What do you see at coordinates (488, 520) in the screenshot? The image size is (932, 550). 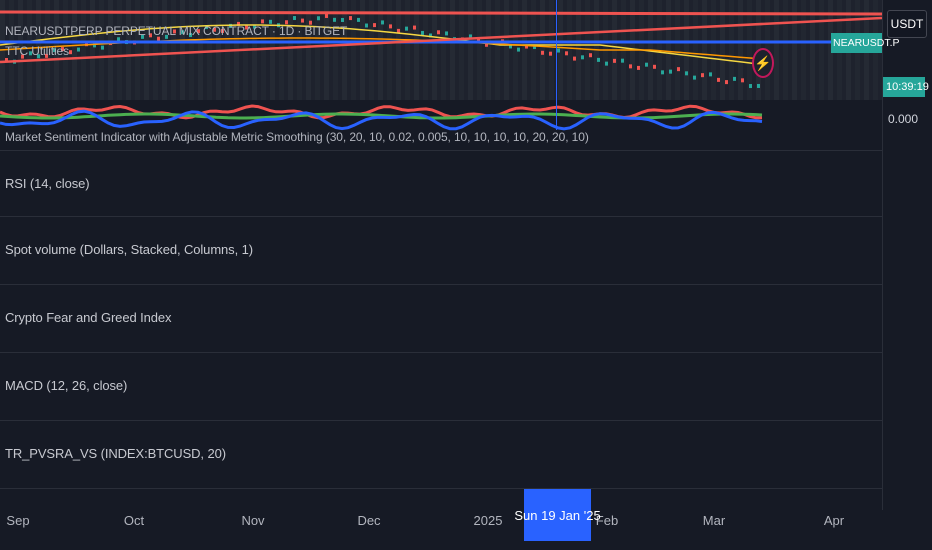 I see `time-label-2025: 2025` at bounding box center [488, 520].